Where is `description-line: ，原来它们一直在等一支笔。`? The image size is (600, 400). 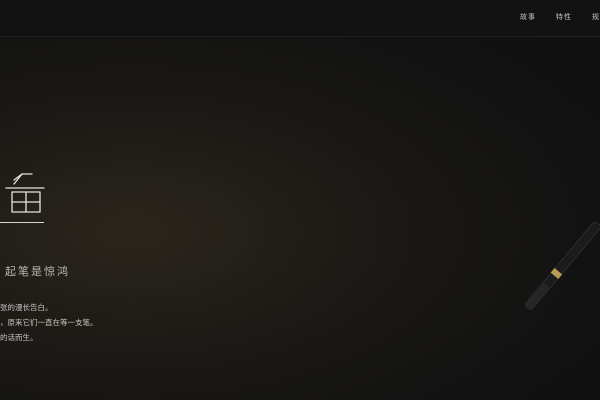 description-line: ，原来它们一直在等一支笔。 is located at coordinates (49, 322).